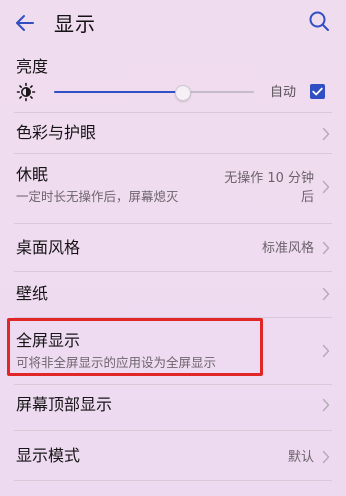 The image size is (346, 496). Describe the element at coordinates (32, 66) in the screenshot. I see `brightness-title: 亮度` at that location.